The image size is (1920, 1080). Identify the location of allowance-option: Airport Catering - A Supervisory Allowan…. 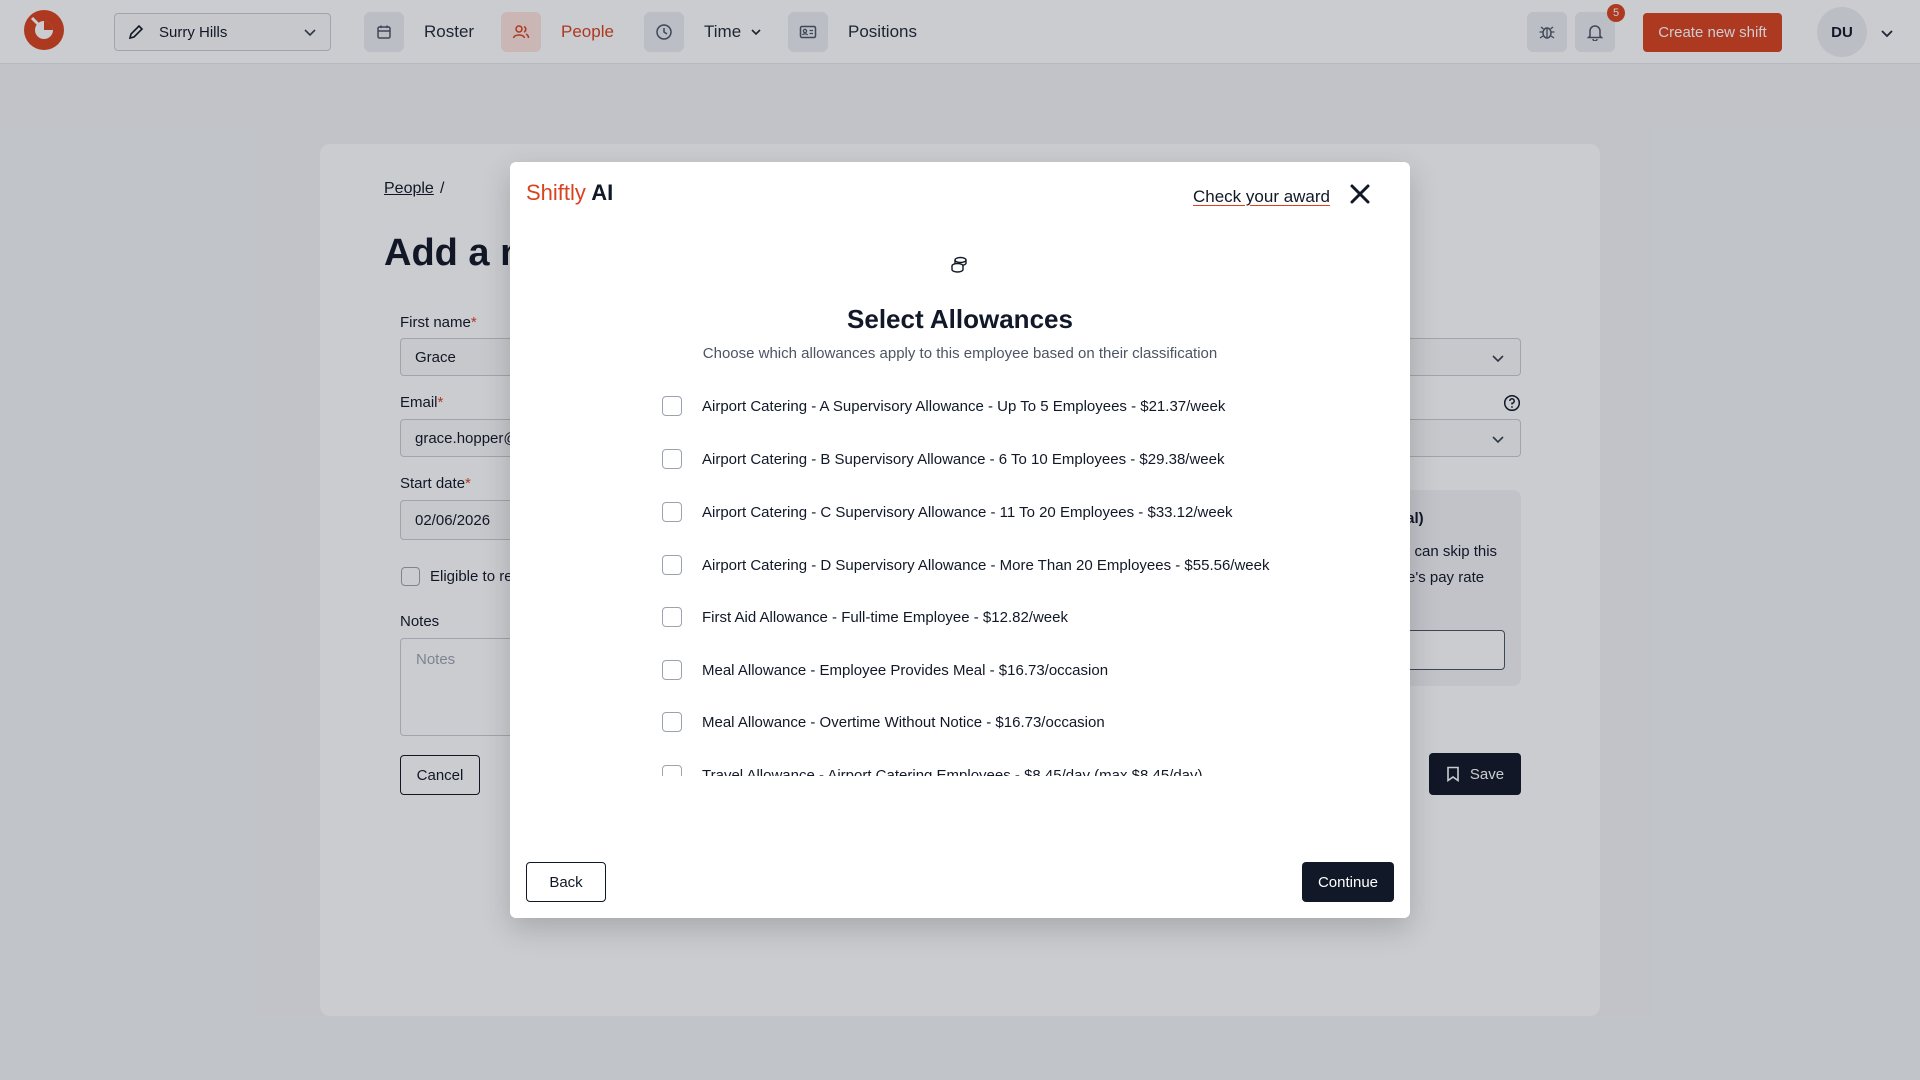
(943, 406).